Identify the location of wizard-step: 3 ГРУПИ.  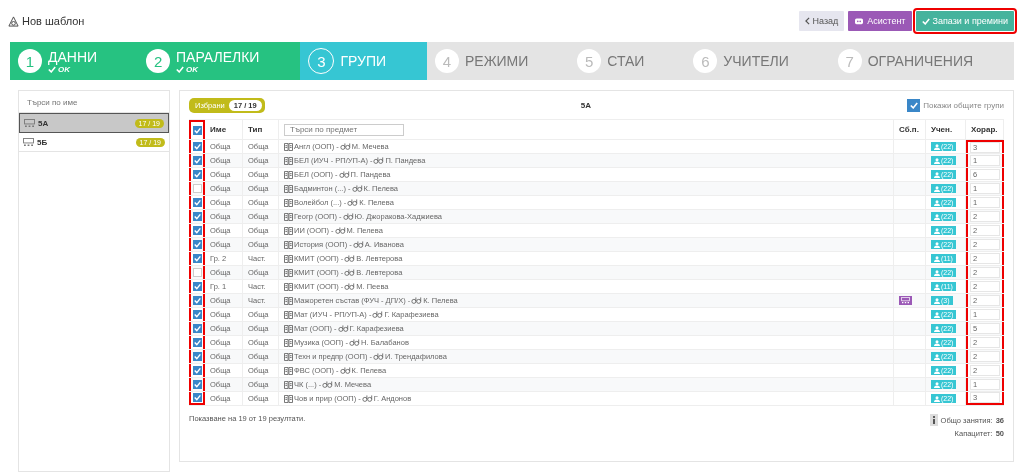
(363, 61).